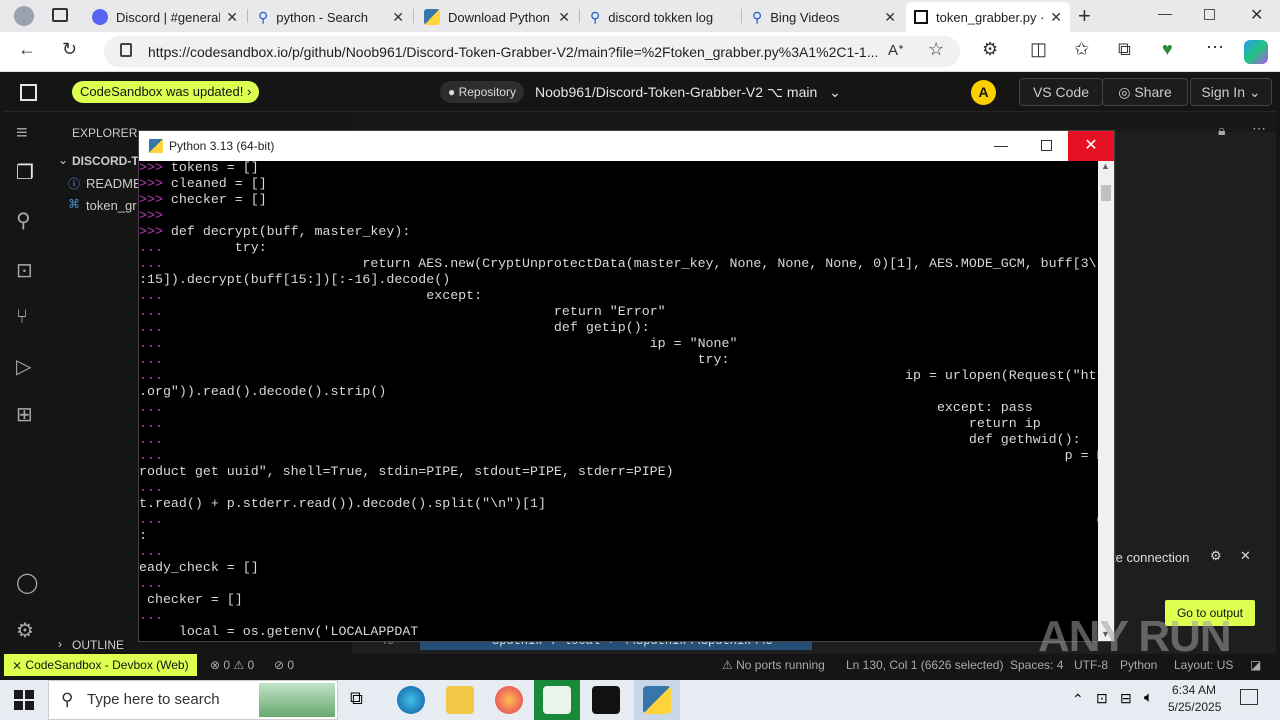 This screenshot has width=1280, height=720. What do you see at coordinates (24, 414) in the screenshot?
I see `extensions-icon: ⊞` at bounding box center [24, 414].